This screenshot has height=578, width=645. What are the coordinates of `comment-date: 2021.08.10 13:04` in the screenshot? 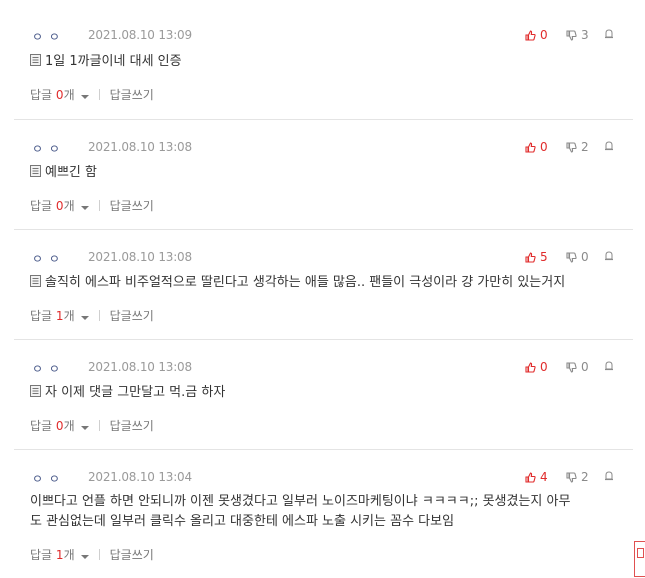 It's located at (140, 477).